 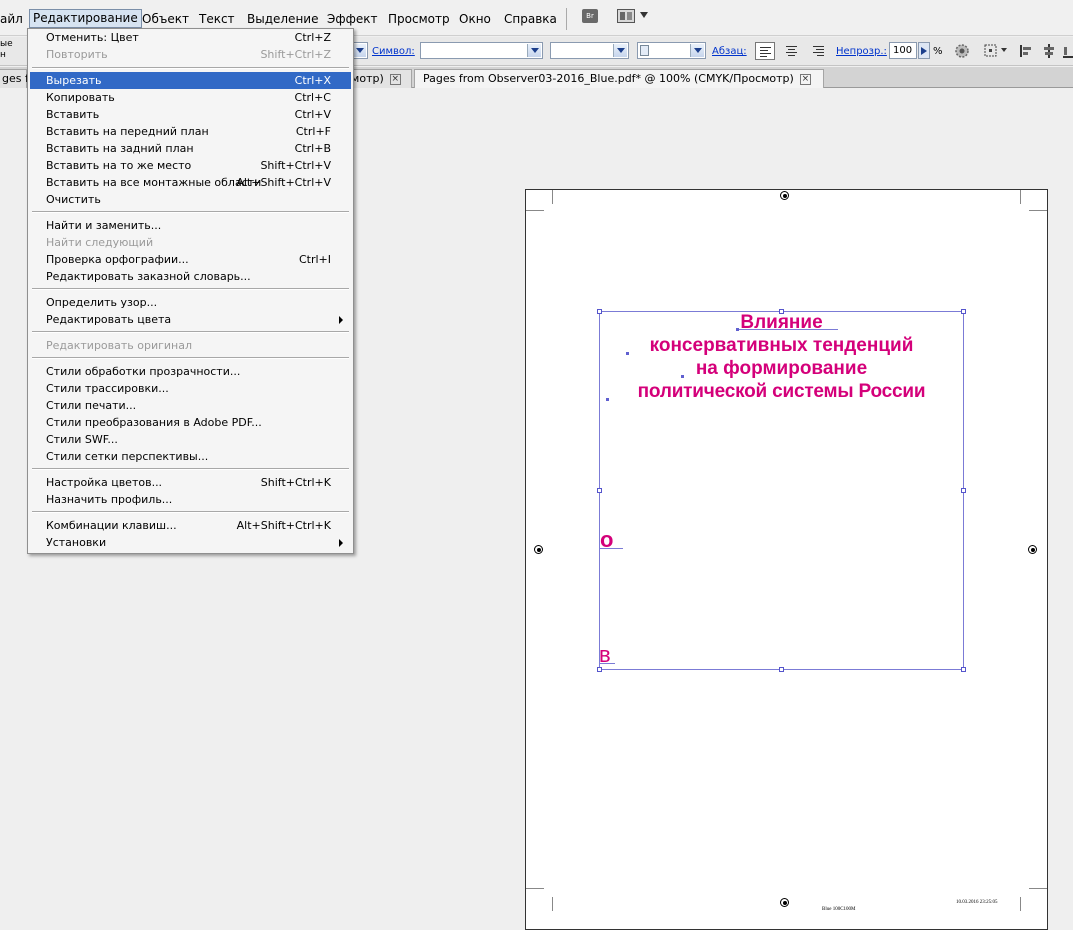 What do you see at coordinates (765, 51) in the screenshot?
I see `align-left-button` at bounding box center [765, 51].